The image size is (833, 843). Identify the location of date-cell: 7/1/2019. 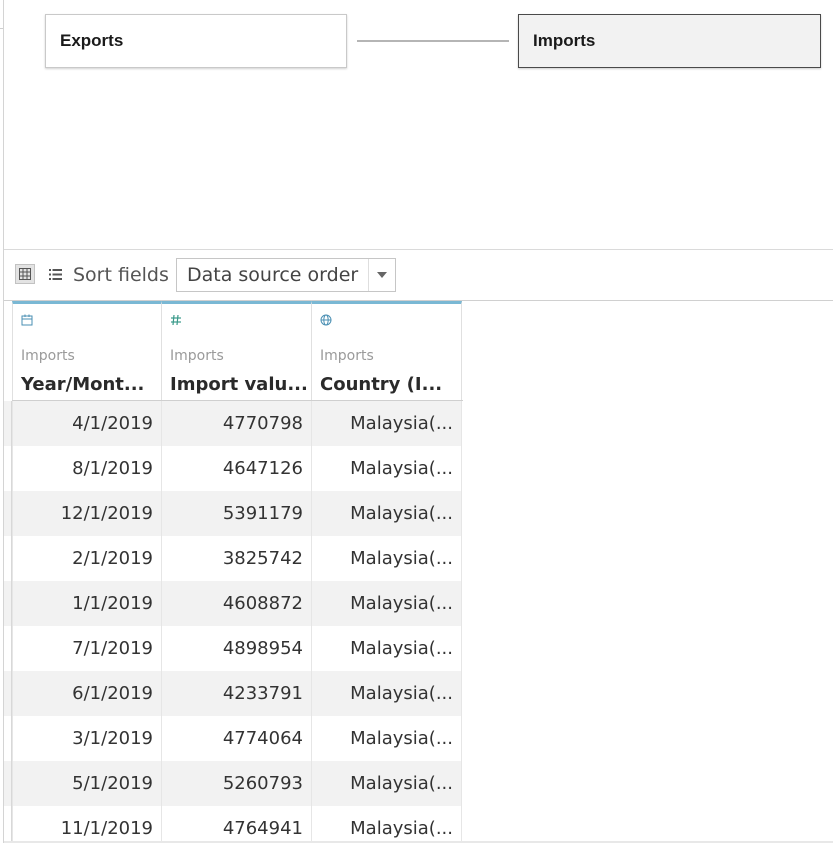
(87, 648).